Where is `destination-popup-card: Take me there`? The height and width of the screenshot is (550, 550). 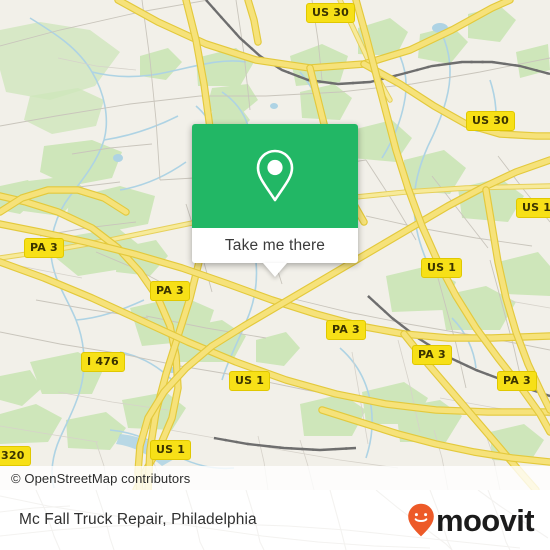 destination-popup-card: Take me there is located at coordinates (275, 200).